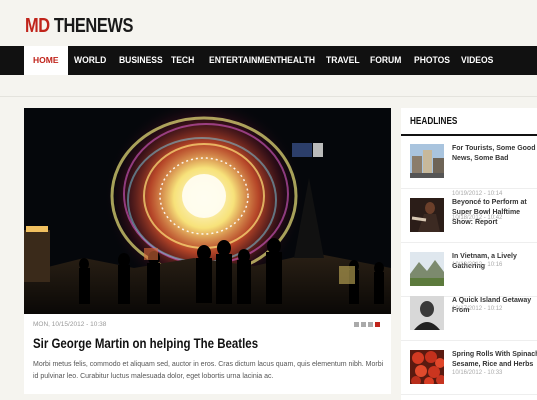 This screenshot has height=400, width=537. I want to click on logo-prefix: MD, so click(37, 26).